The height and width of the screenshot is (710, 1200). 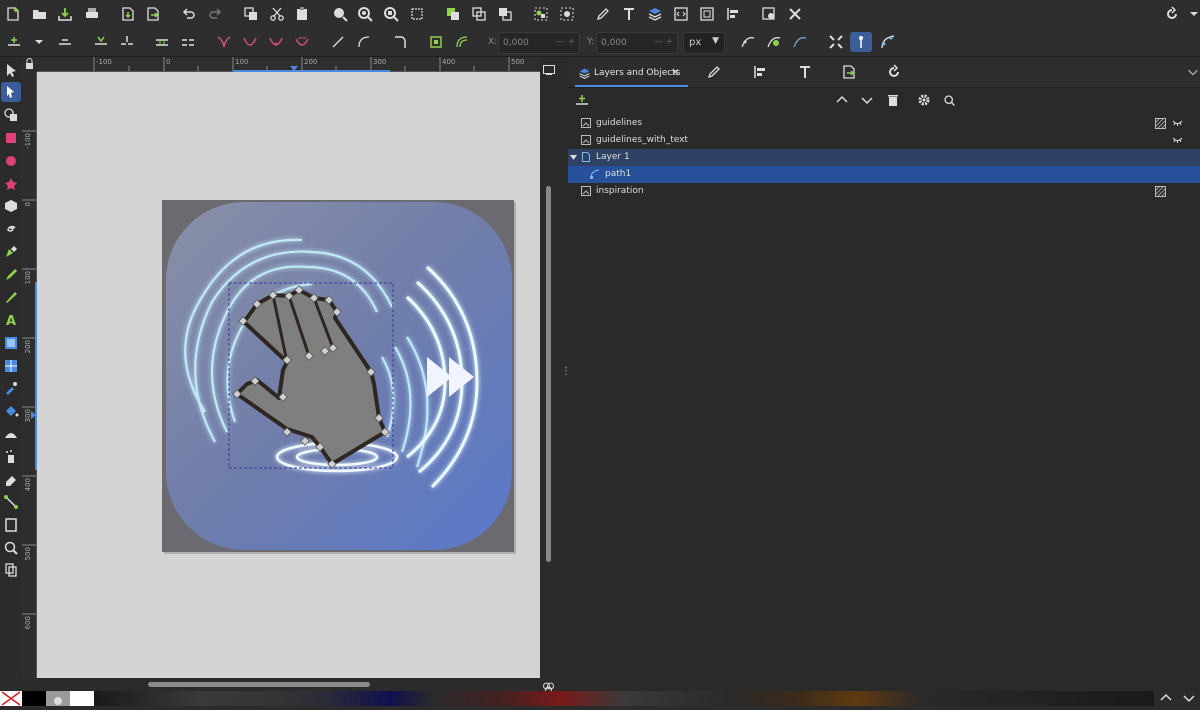 I want to click on import-icon, so click(x=128, y=14).